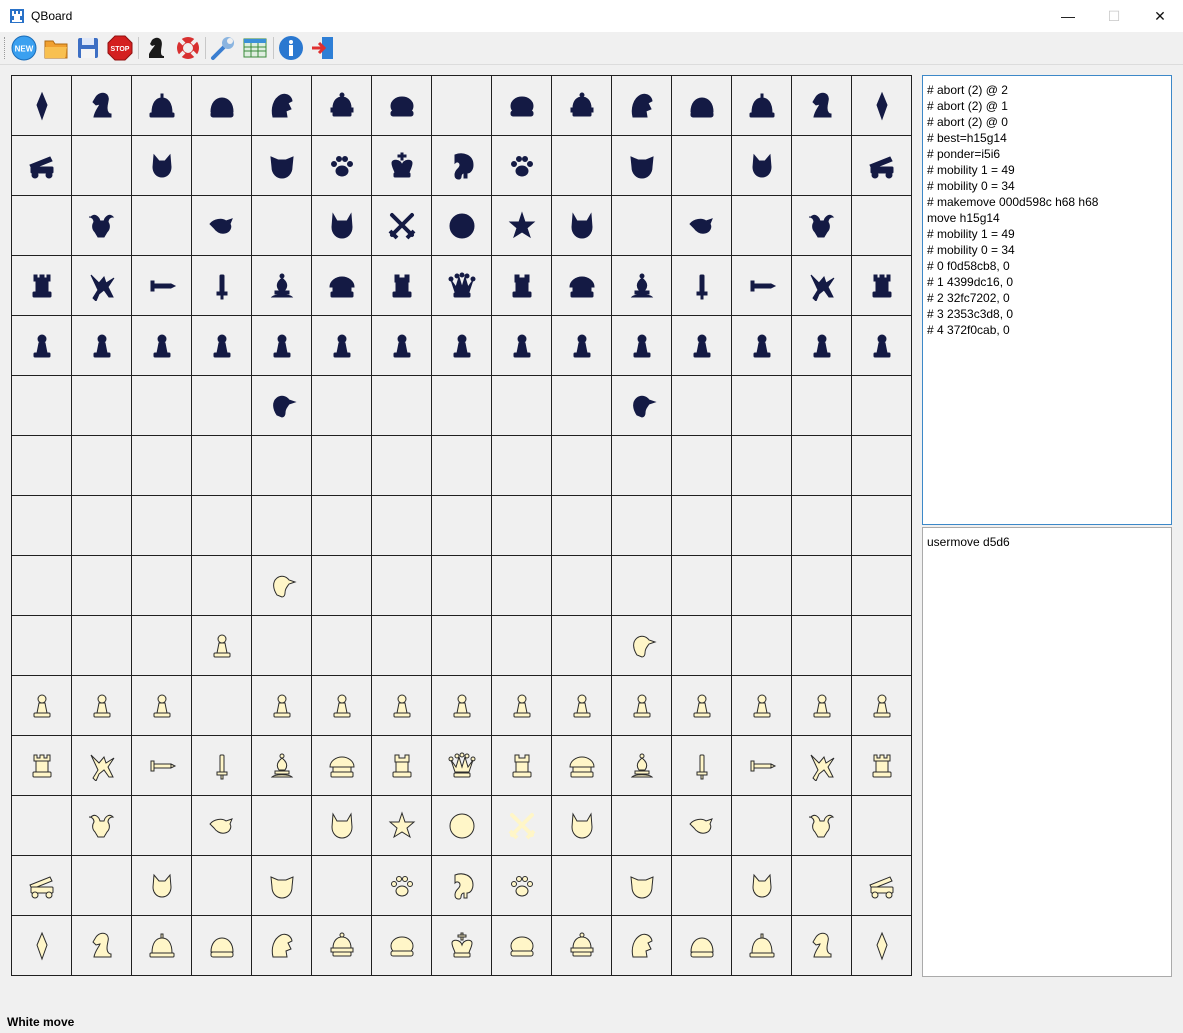 The width and height of the screenshot is (1183, 1033). I want to click on toolbar-grip, so click(5, 48).